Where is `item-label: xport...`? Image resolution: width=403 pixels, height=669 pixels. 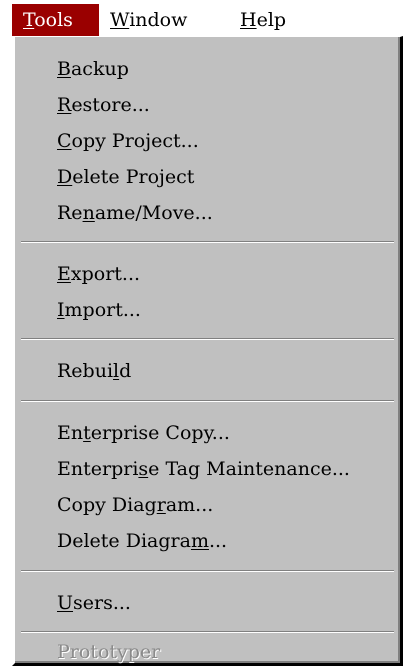 item-label: xport... is located at coordinates (105, 274).